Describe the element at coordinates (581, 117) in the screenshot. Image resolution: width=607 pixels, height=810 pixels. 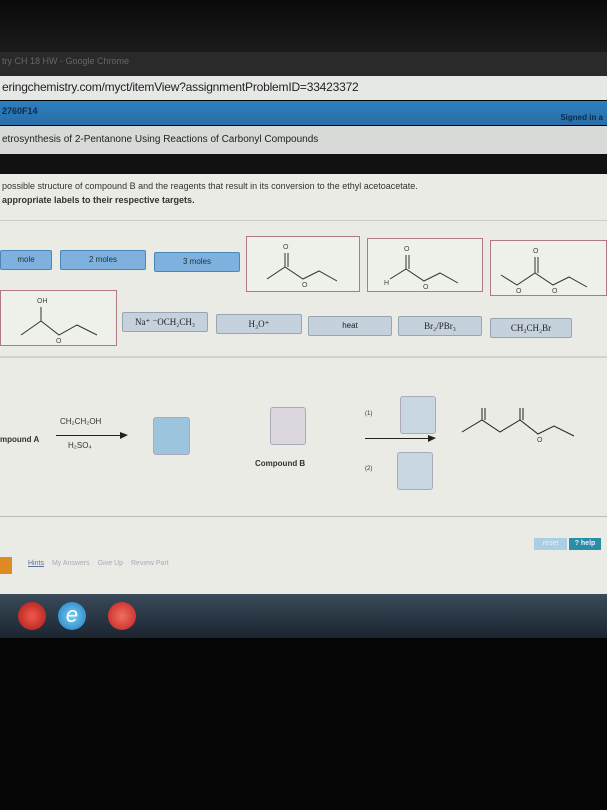
I see `signed-in-text: Signed in a` at that location.